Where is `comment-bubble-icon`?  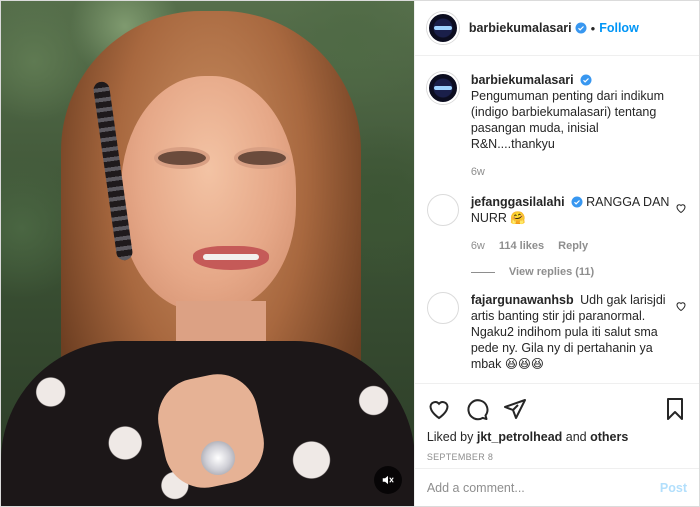
comment-bubble-icon is located at coordinates (477, 409).